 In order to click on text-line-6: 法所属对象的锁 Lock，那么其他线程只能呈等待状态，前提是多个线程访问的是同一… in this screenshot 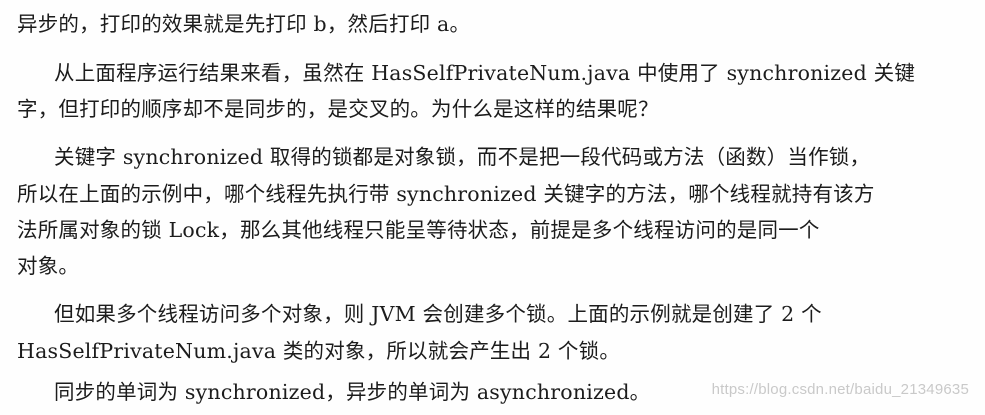, I will do `click(418, 230)`.